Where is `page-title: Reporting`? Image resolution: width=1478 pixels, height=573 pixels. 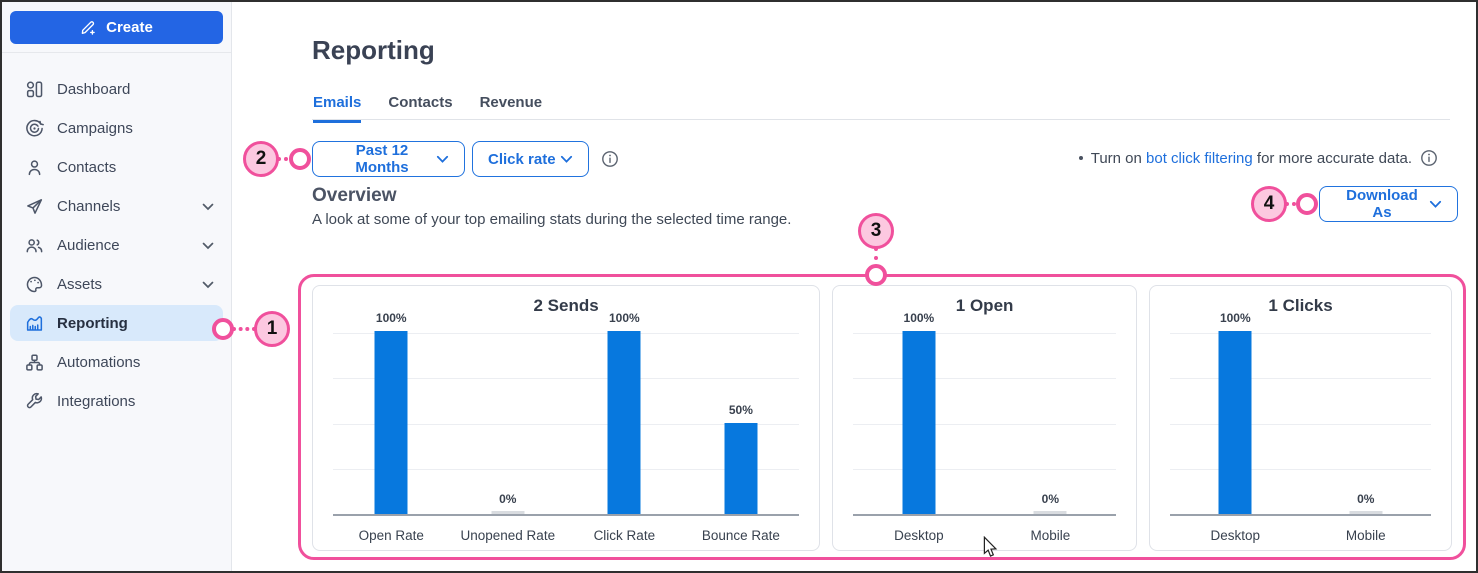 page-title: Reporting is located at coordinates (373, 50).